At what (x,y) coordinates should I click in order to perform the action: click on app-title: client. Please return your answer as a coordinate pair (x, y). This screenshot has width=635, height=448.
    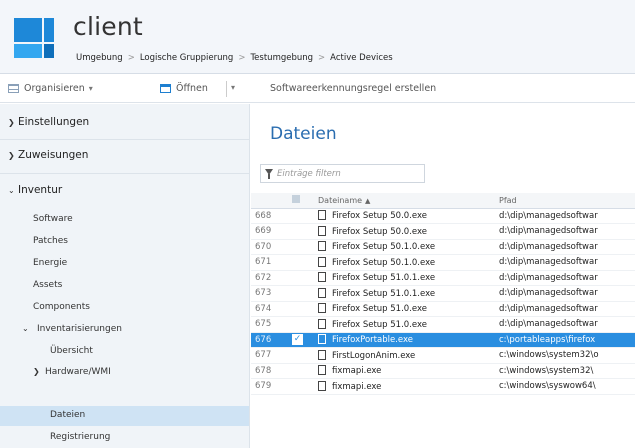
    Looking at the image, I should click on (108, 26).